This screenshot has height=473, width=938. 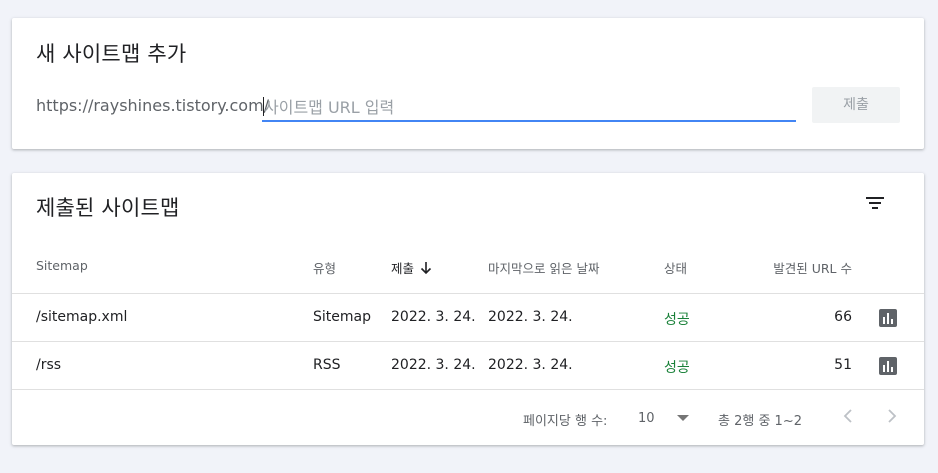 I want to click on table-row: /rss RSS 2022. 3. 24. 2022. 3. 24. 성공 51, so click(x=468, y=365).